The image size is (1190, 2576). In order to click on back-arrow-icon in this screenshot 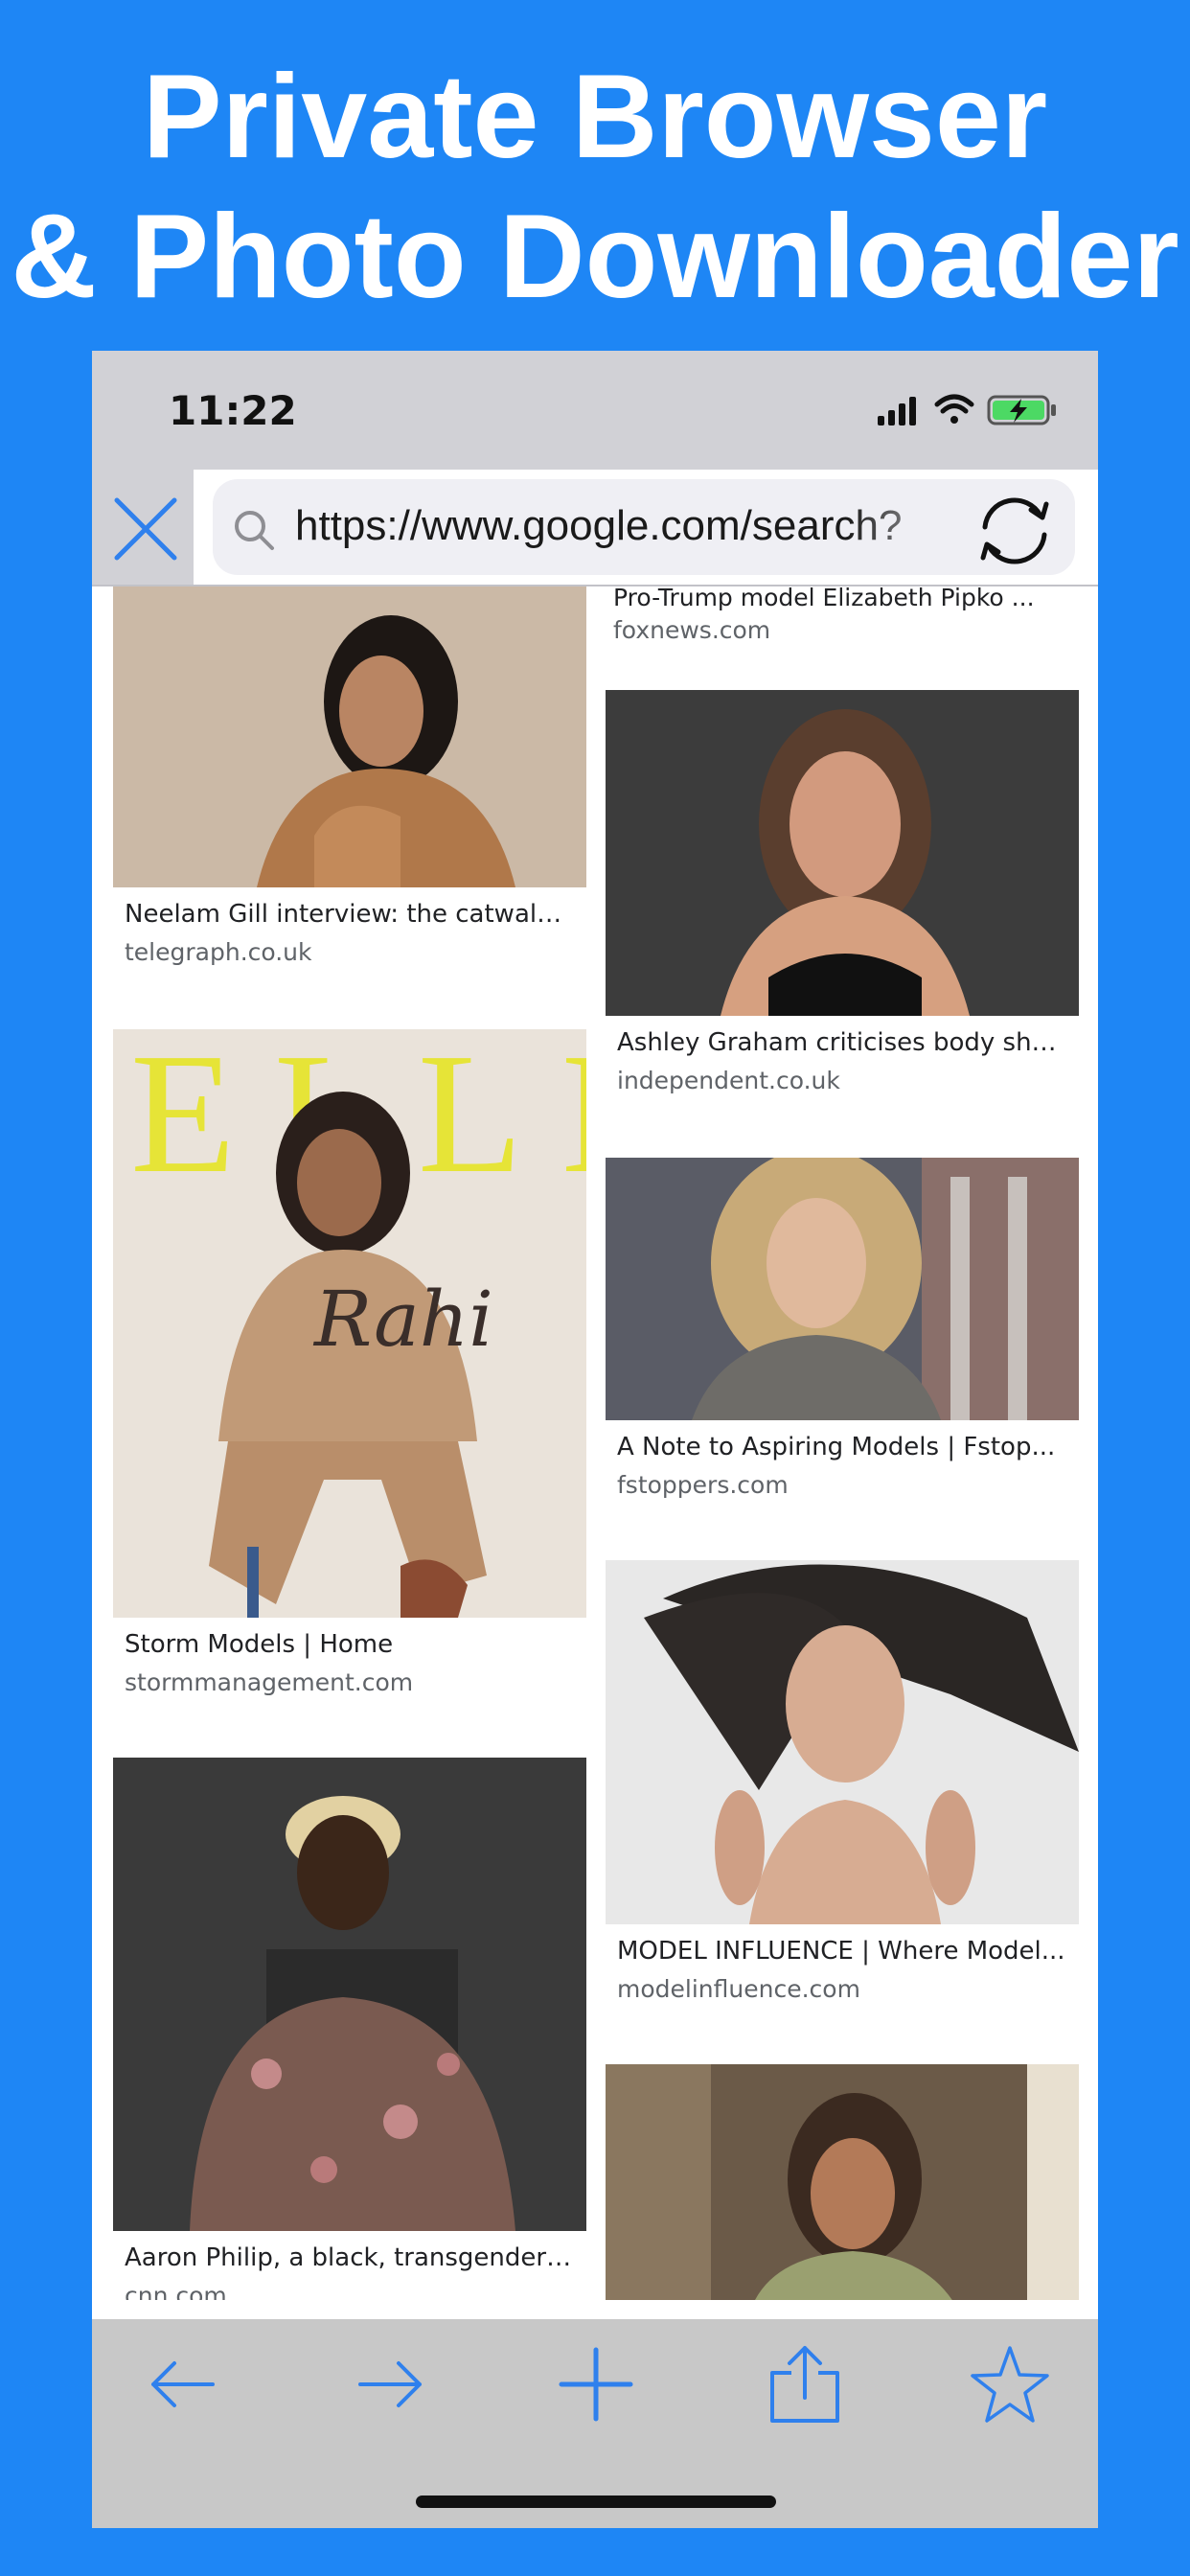, I will do `click(183, 2384)`.